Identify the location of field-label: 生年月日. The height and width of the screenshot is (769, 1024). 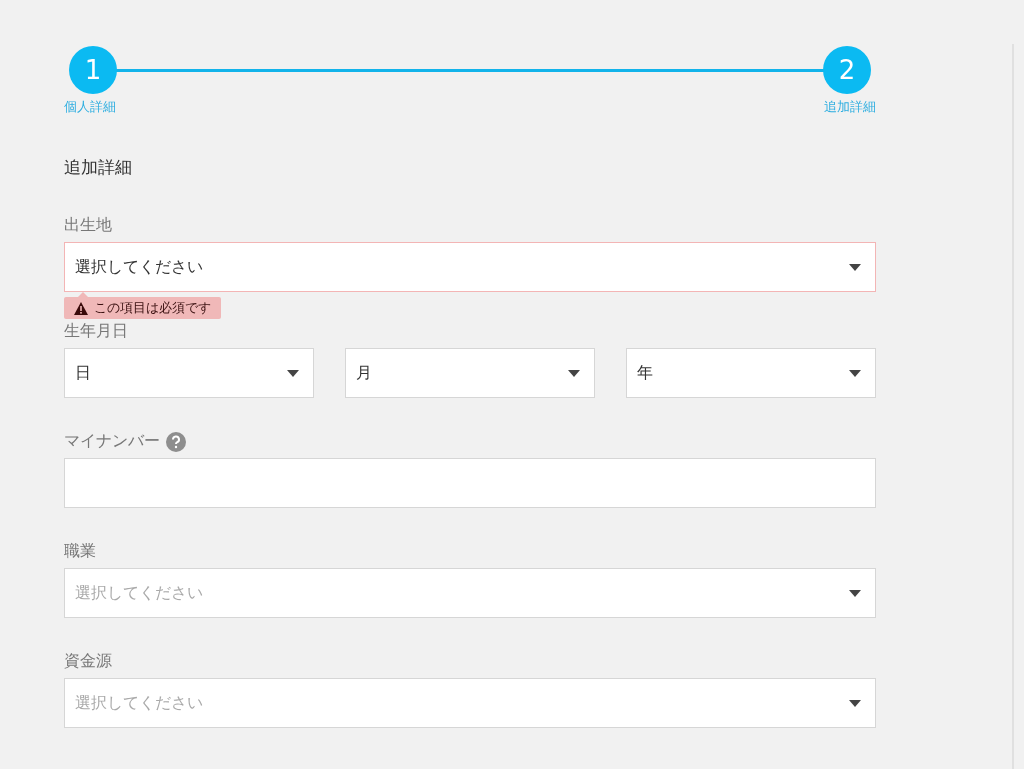
(96, 331).